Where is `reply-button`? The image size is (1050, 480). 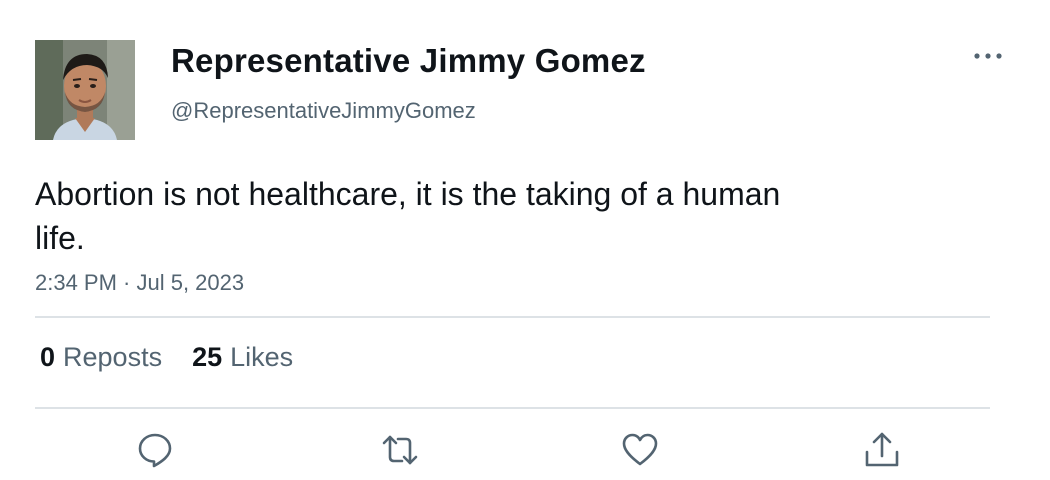
reply-button is located at coordinates (155, 450).